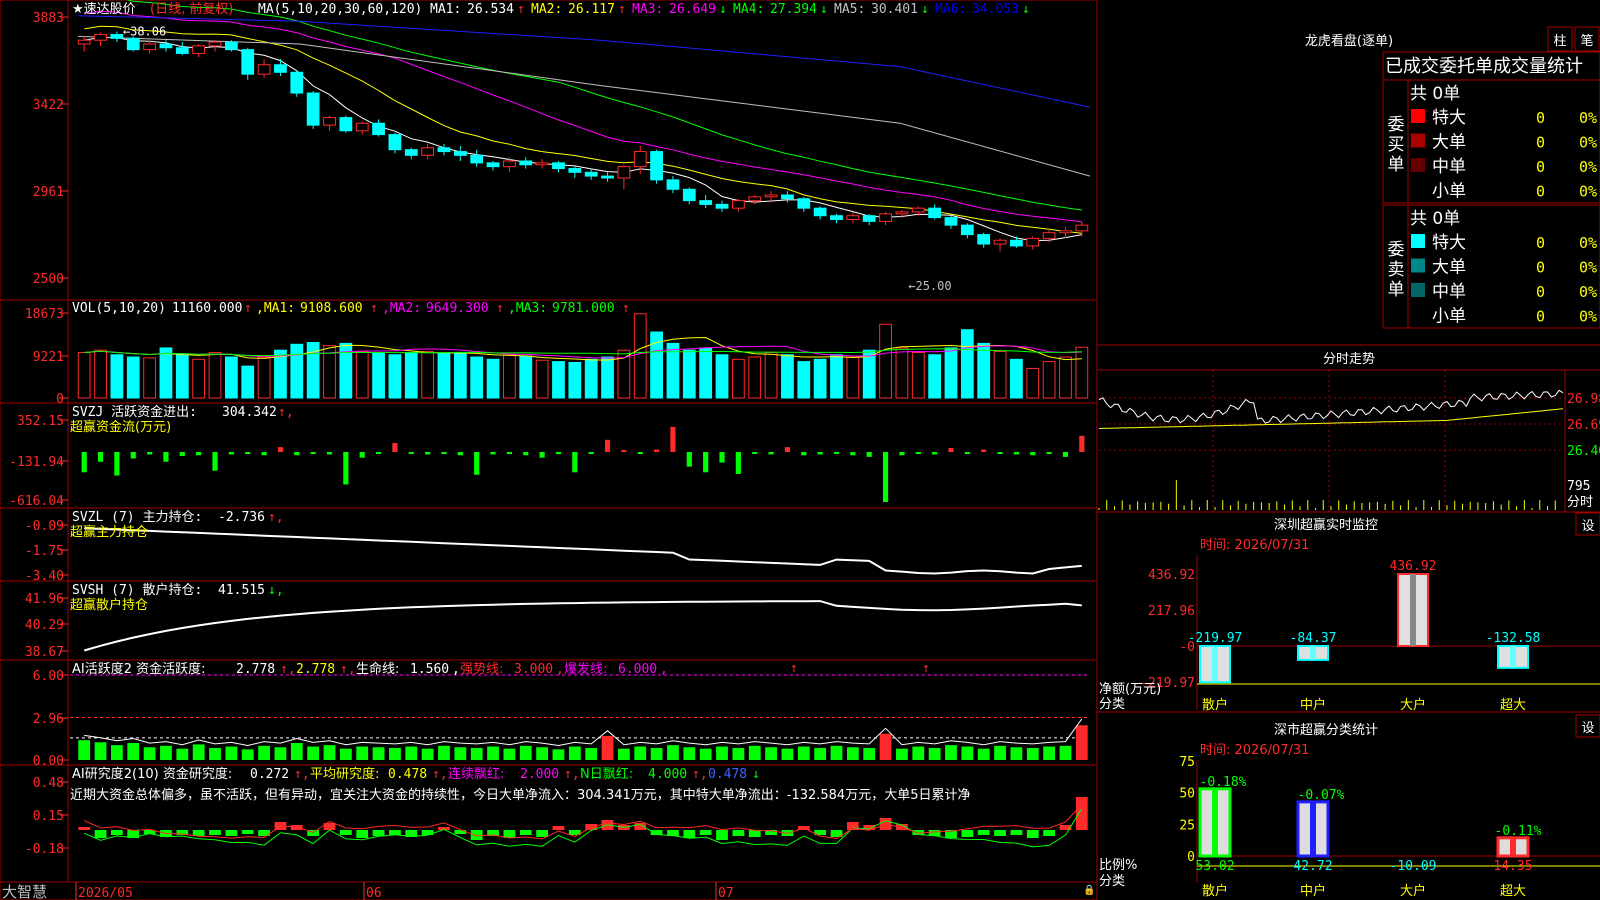 The width and height of the screenshot is (1600, 900). I want to click on class-bar, so click(1313, 829).